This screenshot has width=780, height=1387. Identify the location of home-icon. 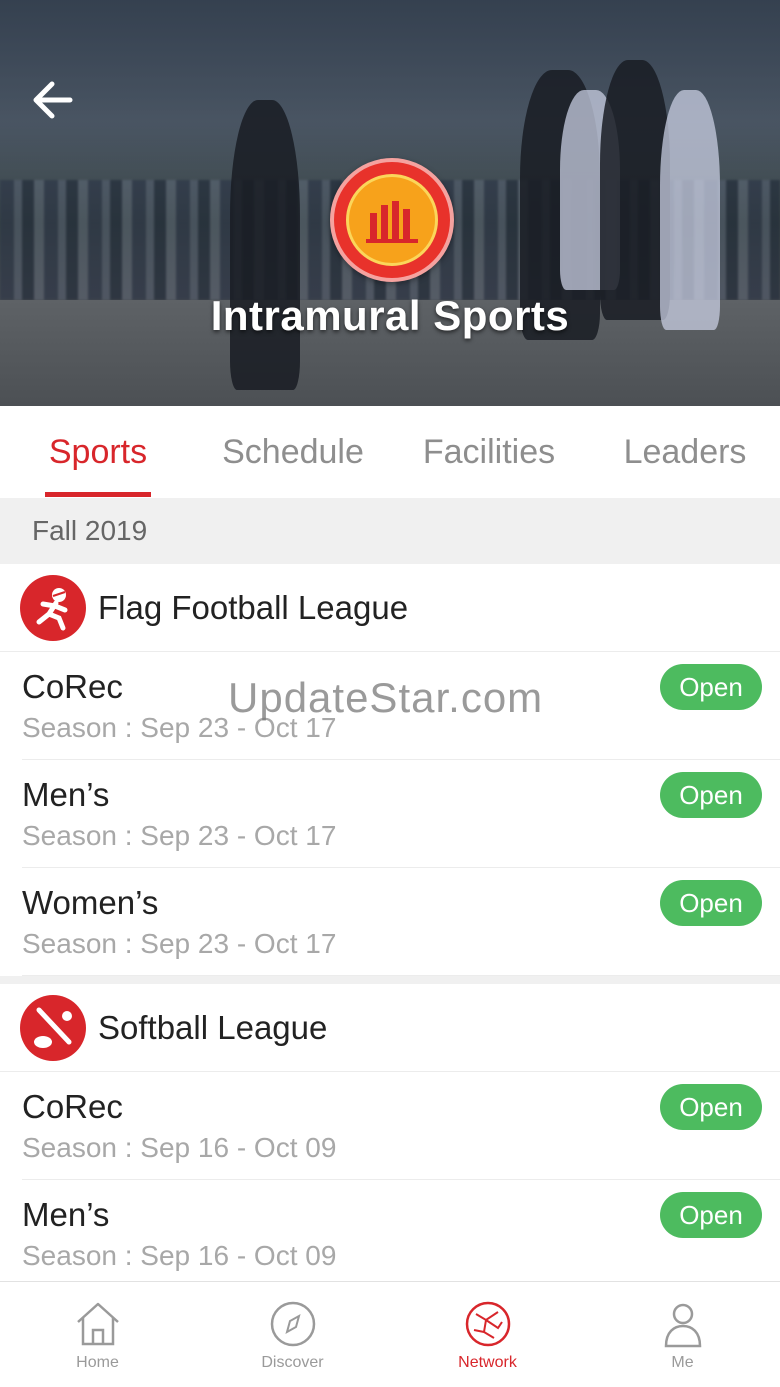
(97, 1324).